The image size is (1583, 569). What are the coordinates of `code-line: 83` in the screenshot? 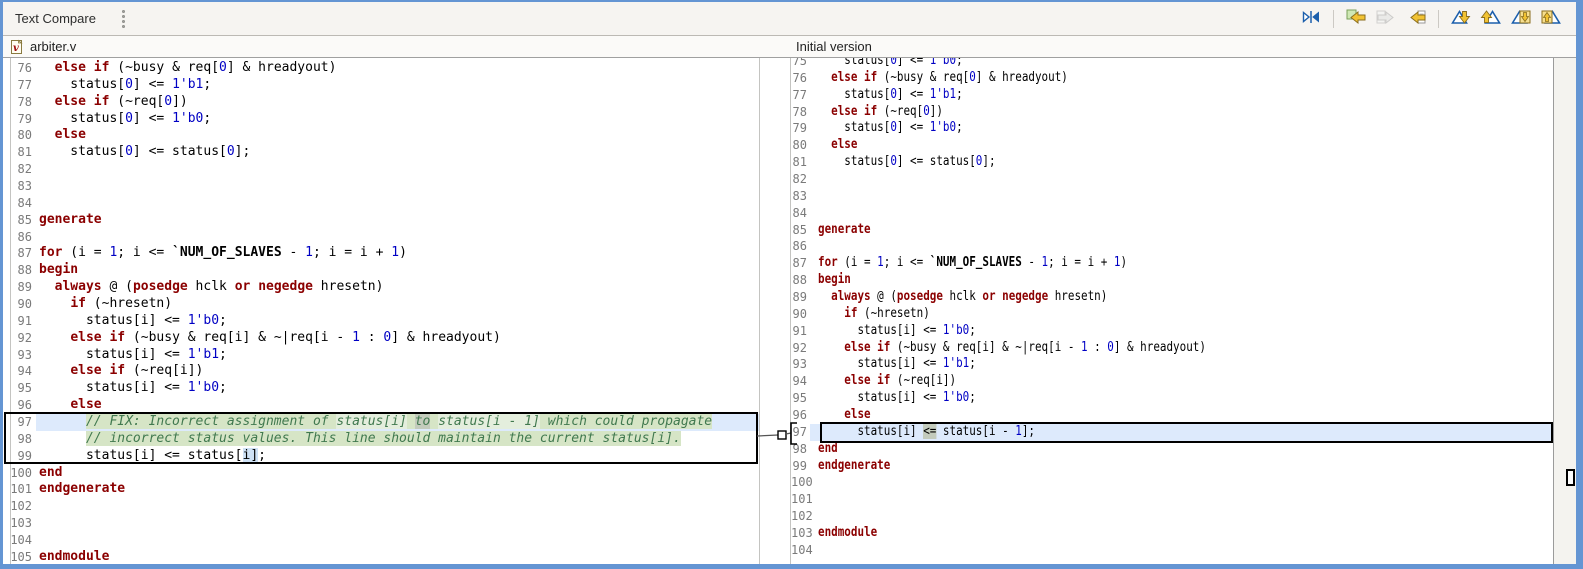 It's located at (381, 186).